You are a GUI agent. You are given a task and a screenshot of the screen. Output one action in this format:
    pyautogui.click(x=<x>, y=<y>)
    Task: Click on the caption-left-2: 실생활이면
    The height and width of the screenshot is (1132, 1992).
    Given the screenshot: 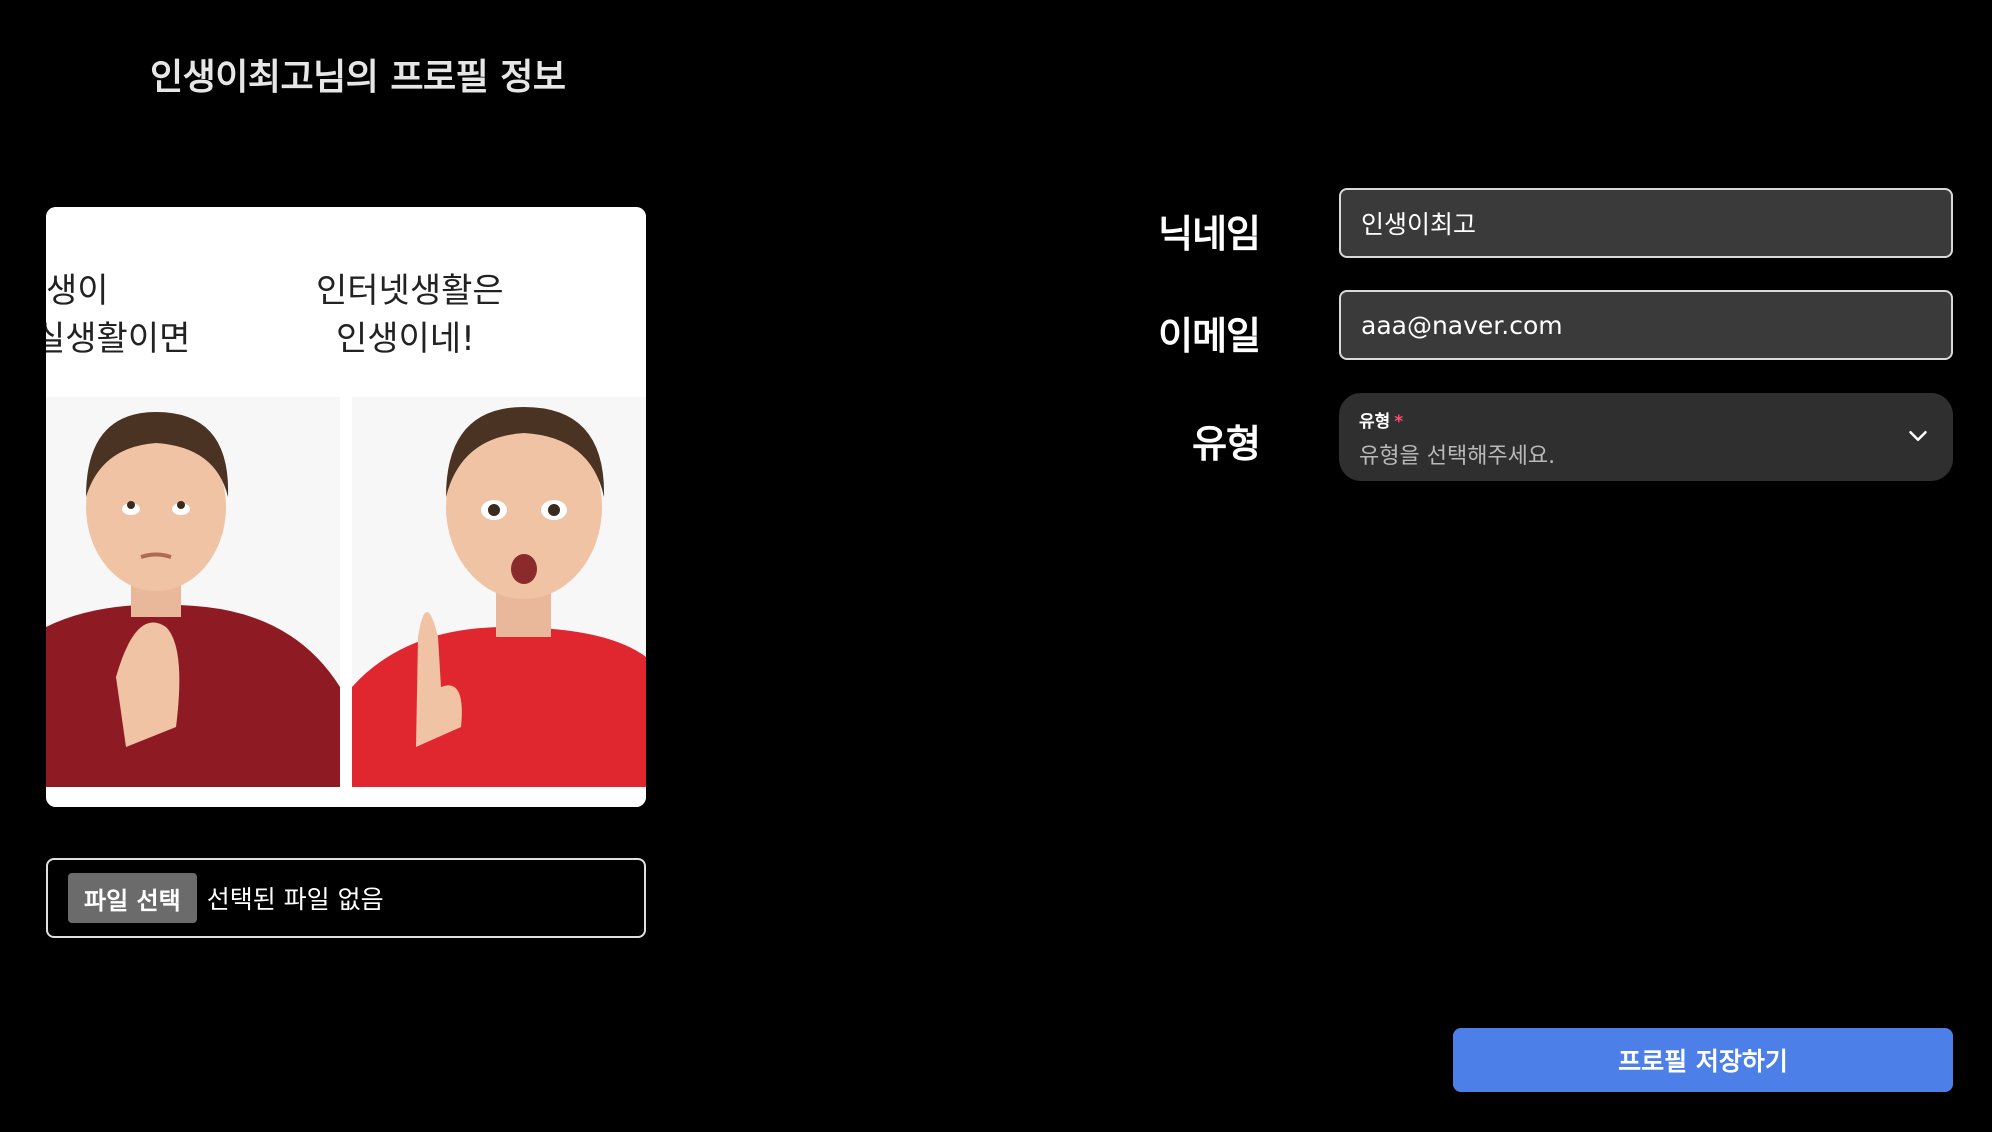 What is the action you would take?
    pyautogui.click(x=118, y=339)
    